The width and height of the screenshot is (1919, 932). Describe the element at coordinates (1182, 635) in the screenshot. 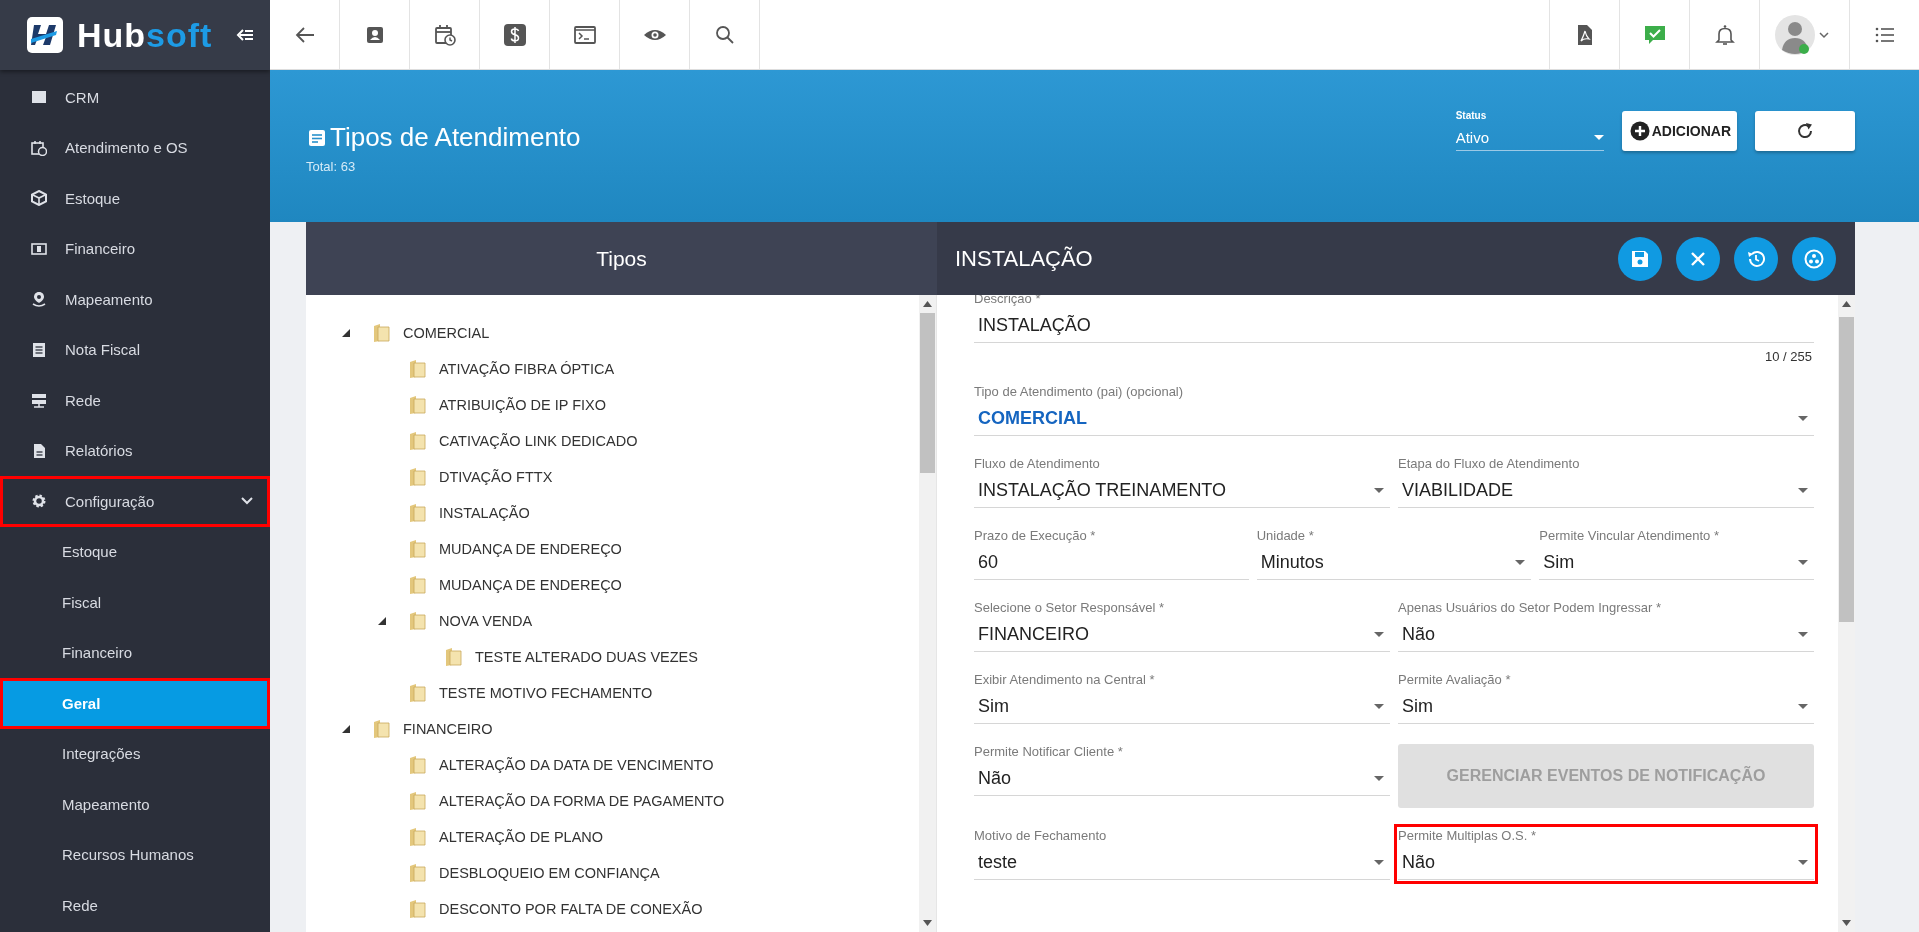

I see `select-field: FINANCEIRO` at that location.